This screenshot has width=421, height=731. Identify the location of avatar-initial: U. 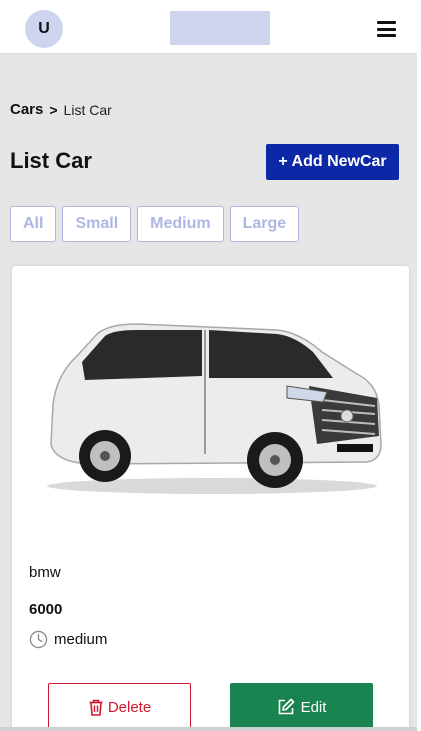
(44, 28).